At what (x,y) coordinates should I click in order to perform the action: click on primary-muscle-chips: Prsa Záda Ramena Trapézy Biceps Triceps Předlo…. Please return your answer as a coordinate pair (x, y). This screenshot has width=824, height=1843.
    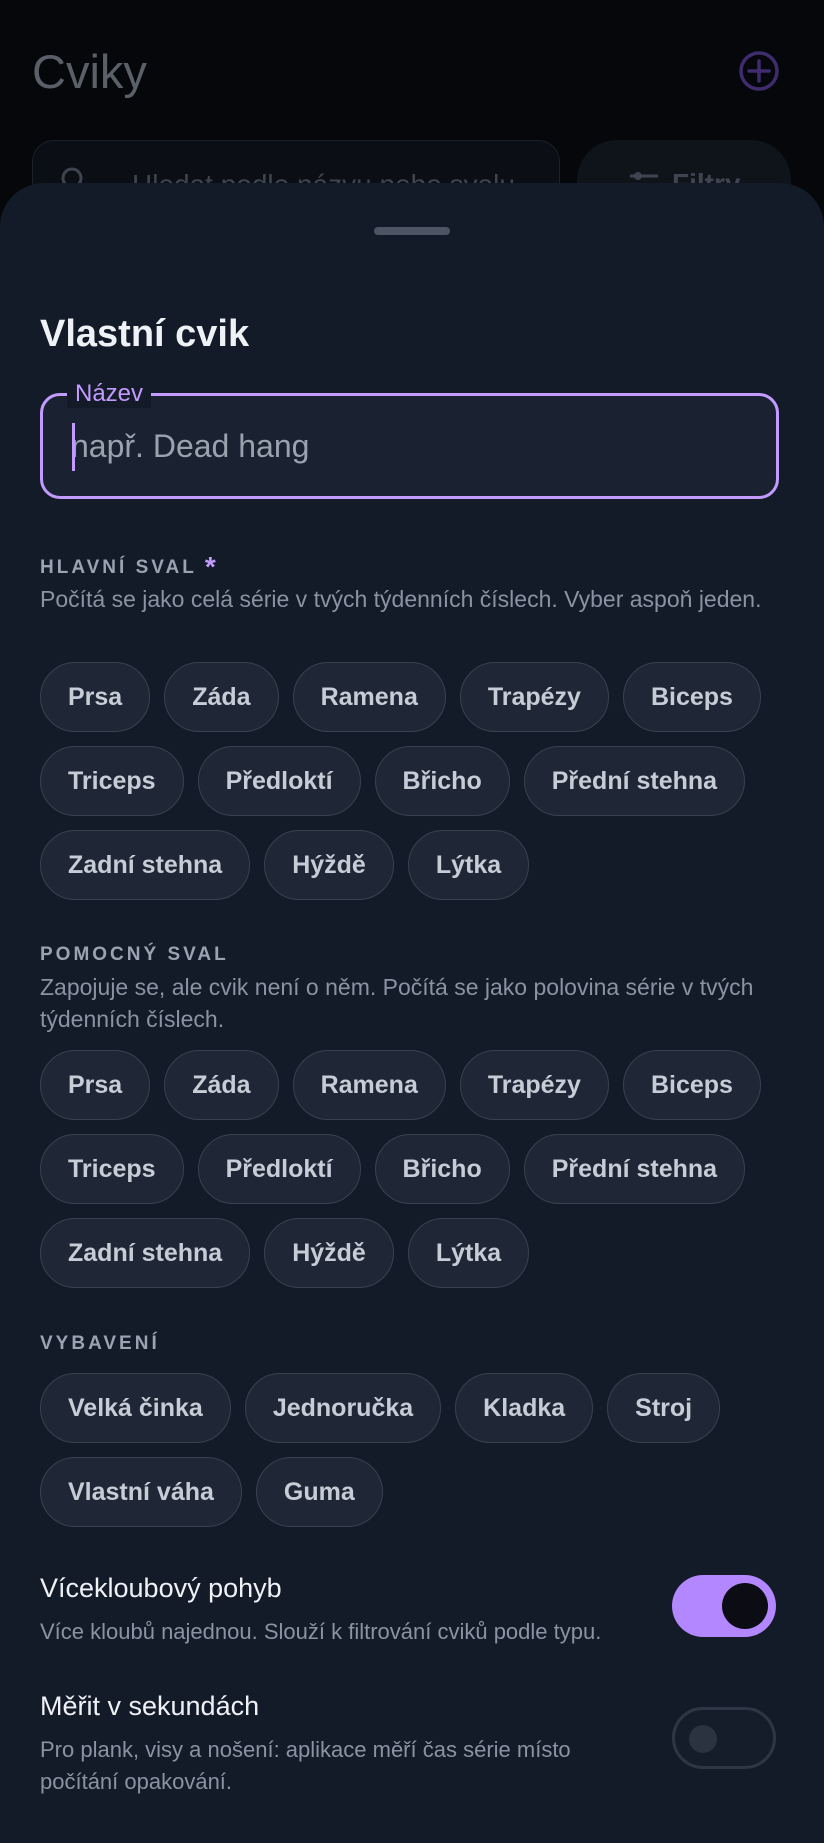
    Looking at the image, I should click on (425, 781).